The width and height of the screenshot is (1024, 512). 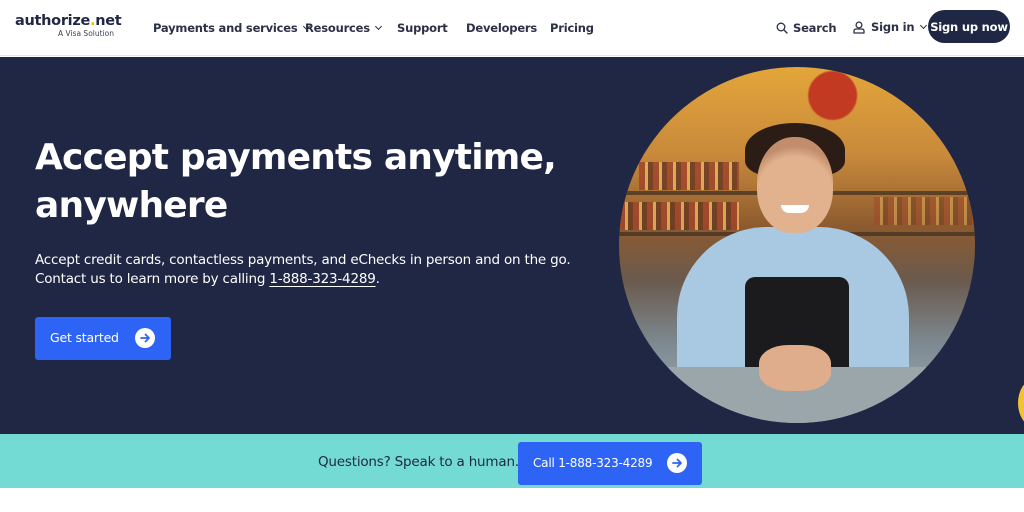 I want to click on nav-pricing: Pricing, so click(x=572, y=28).